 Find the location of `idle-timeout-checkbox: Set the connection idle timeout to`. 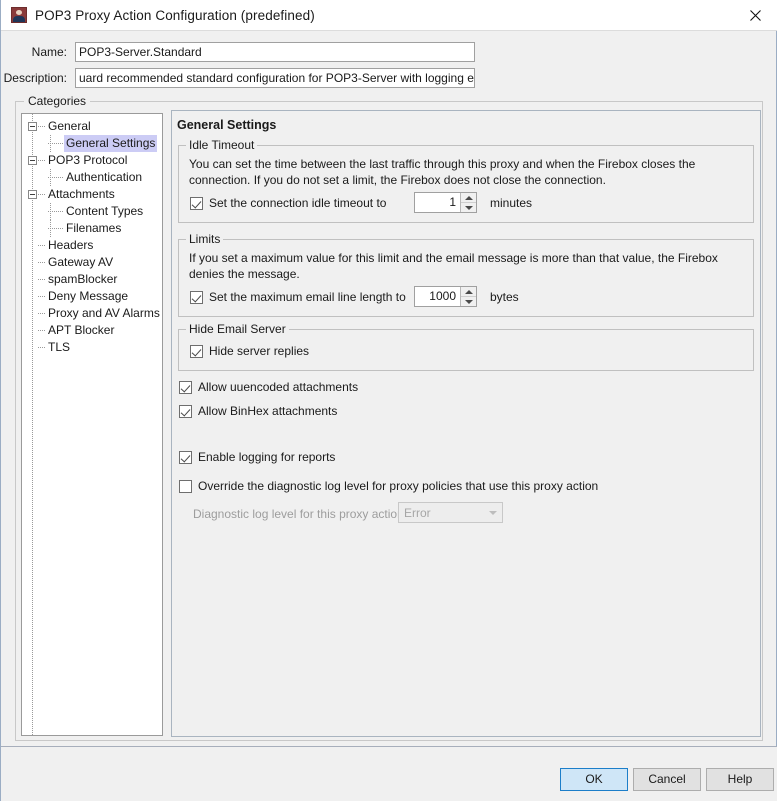

idle-timeout-checkbox: Set the connection idle timeout to is located at coordinates (288, 203).